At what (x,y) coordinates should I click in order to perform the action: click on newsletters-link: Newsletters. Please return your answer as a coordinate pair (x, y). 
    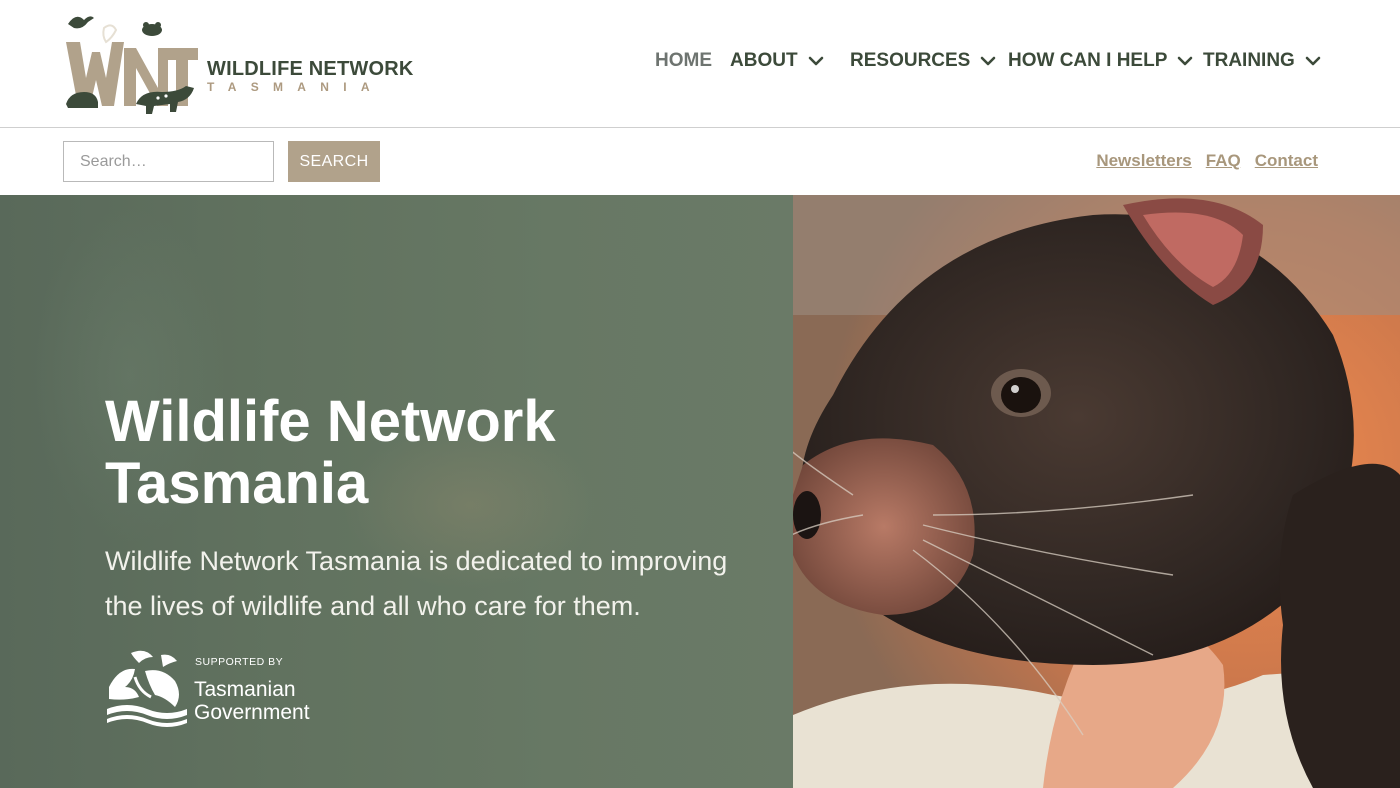
    Looking at the image, I should click on (1143, 161).